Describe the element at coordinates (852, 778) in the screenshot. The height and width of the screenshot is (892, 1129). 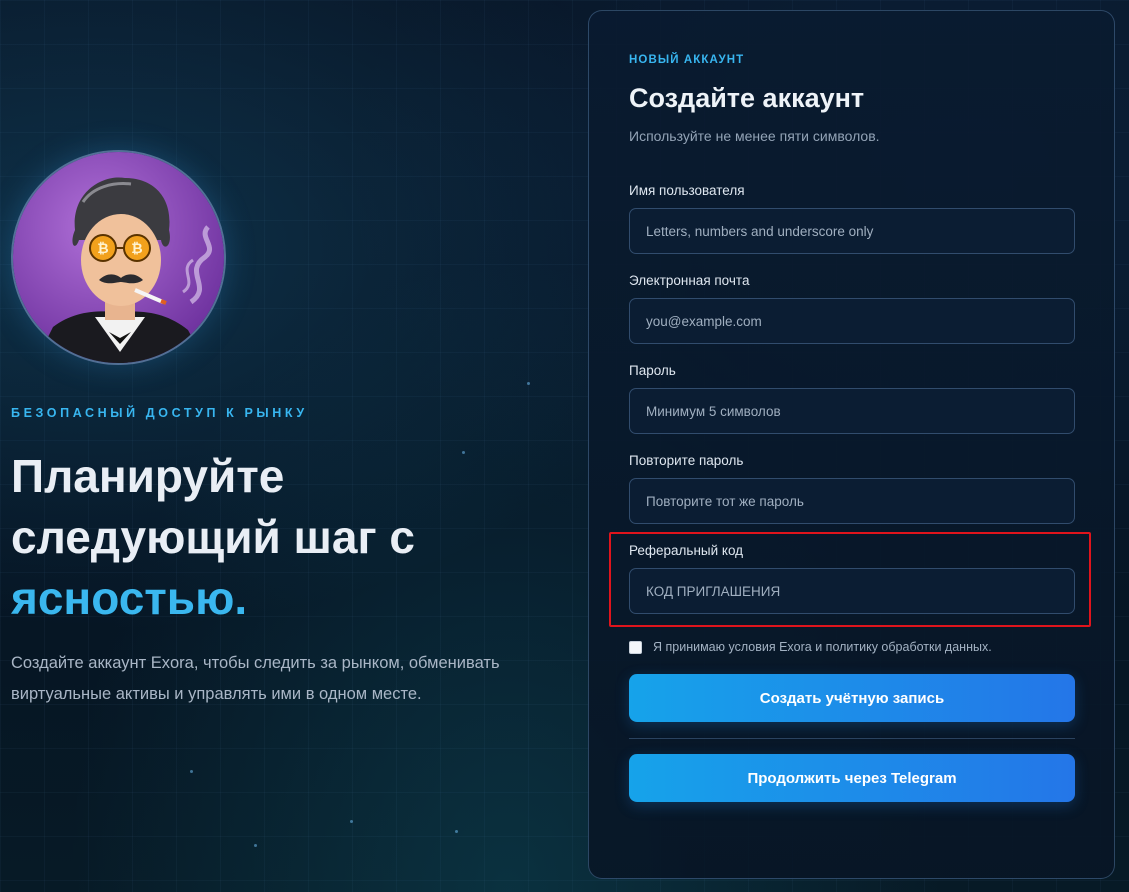
I see `telegram-login-button: Продолжить через Telegram` at that location.